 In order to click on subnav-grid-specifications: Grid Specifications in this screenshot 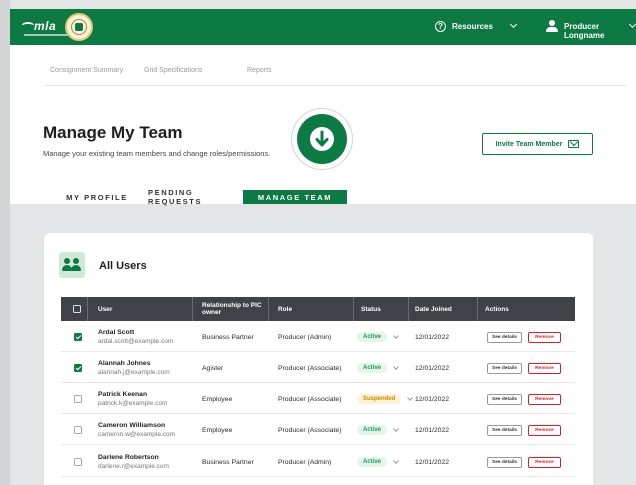, I will do `click(173, 70)`.